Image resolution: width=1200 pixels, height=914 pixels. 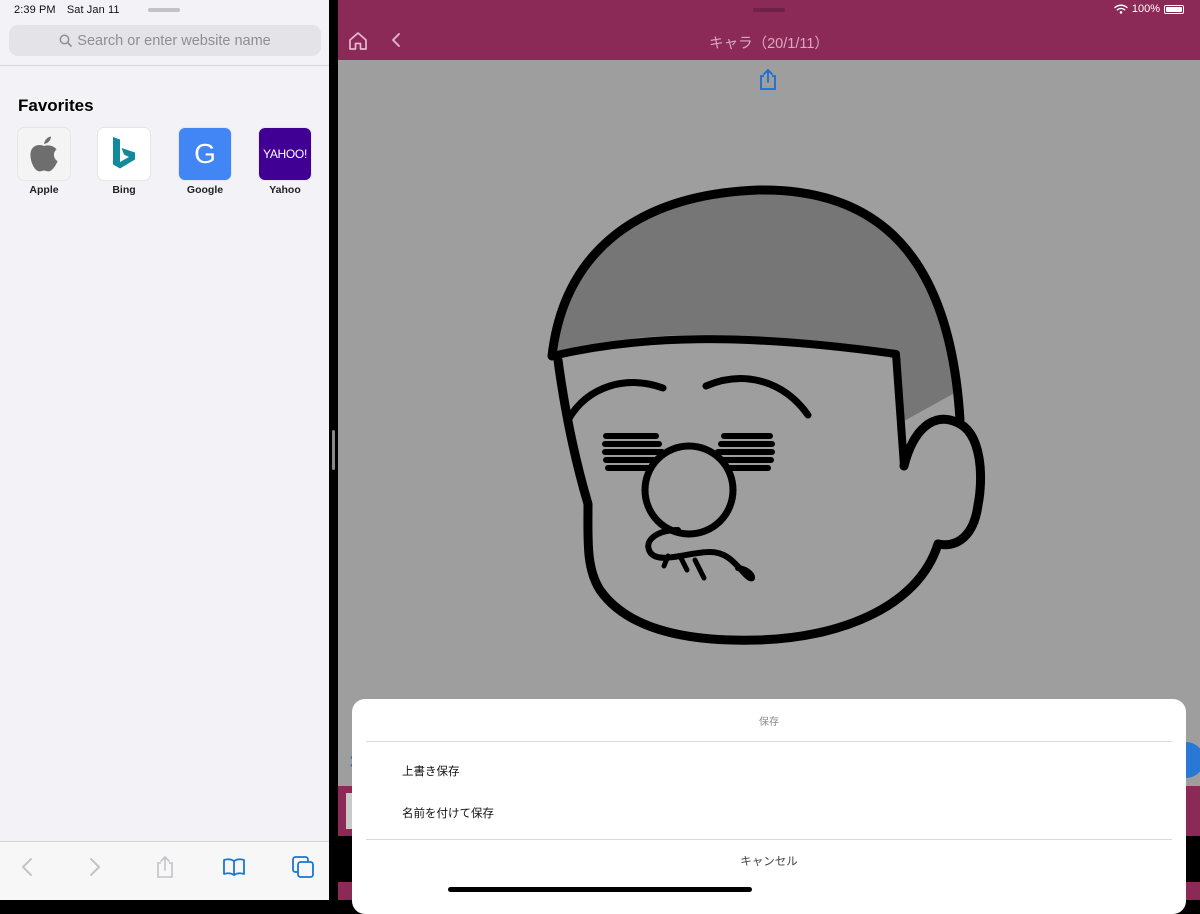 What do you see at coordinates (56, 105) in the screenshot?
I see `favorites-title: Favorites` at bounding box center [56, 105].